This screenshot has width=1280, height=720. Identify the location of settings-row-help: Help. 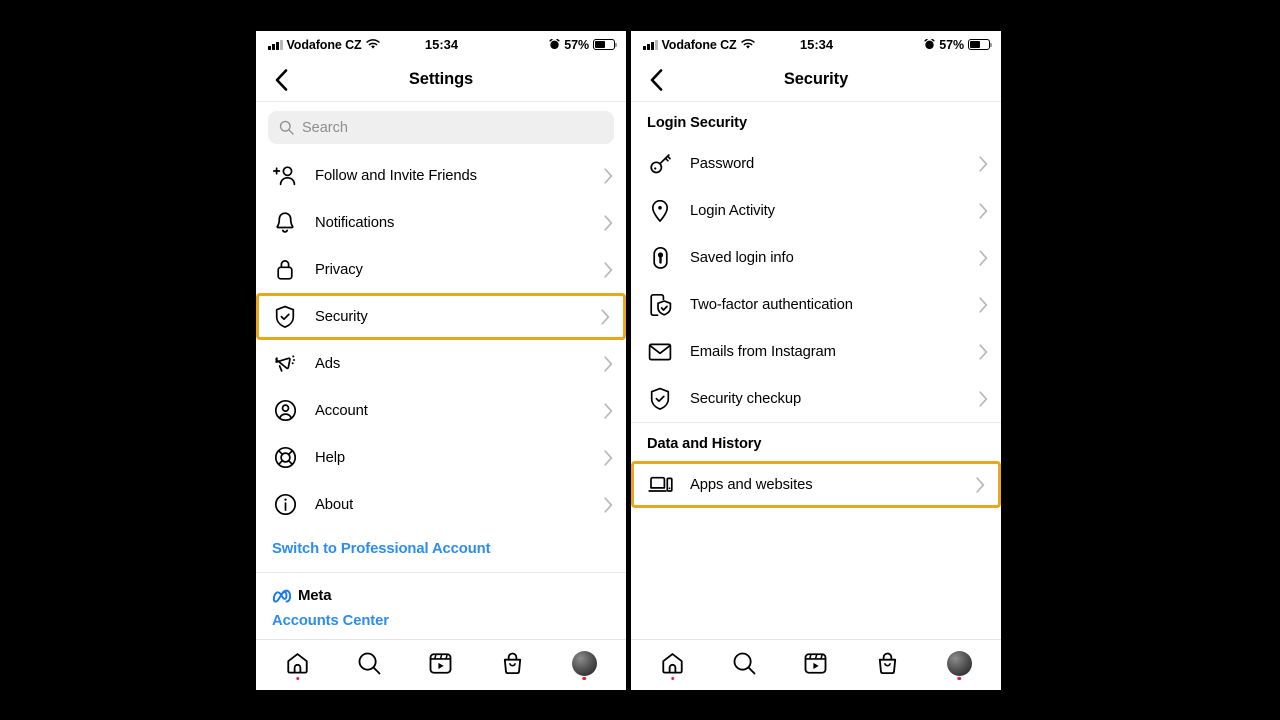
(441, 457).